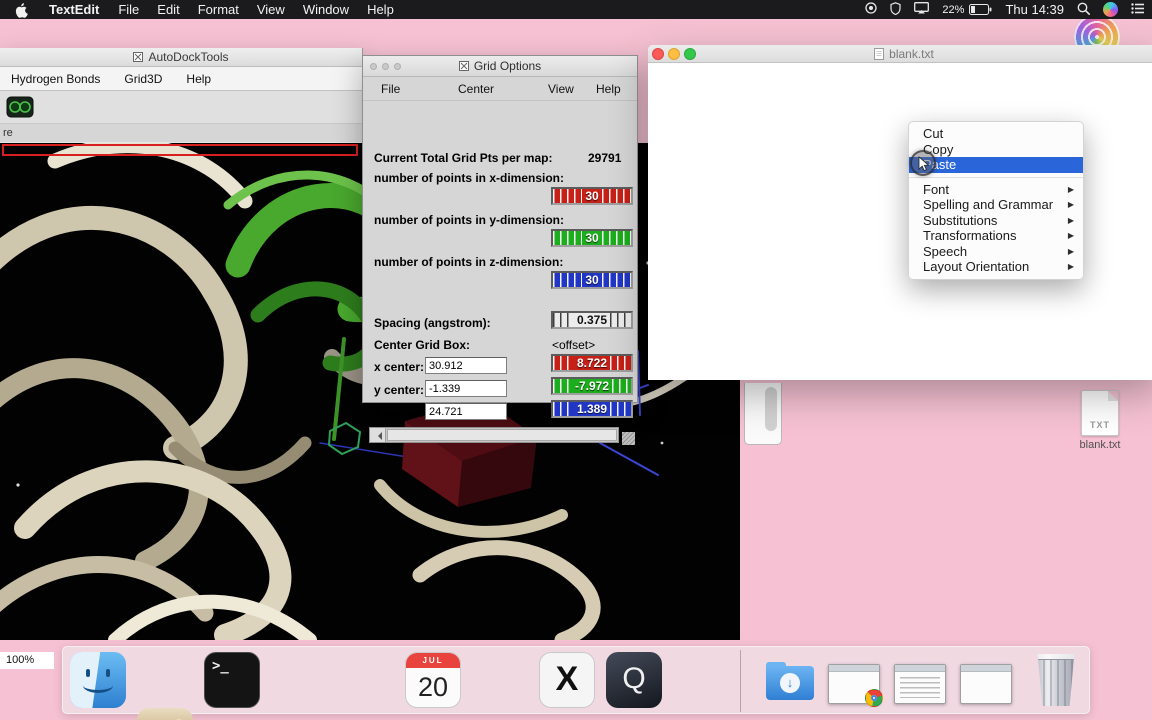  I want to click on z-center-thumbwheel: 1.389, so click(592, 409).